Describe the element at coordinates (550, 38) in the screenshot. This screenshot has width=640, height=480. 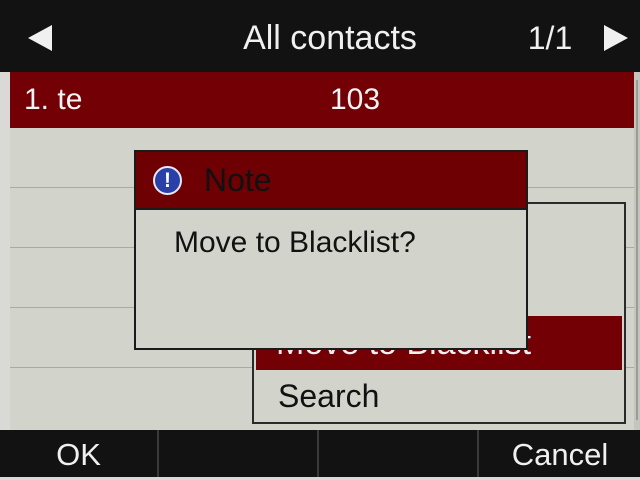
I see `page-indicator: 1/1` at that location.